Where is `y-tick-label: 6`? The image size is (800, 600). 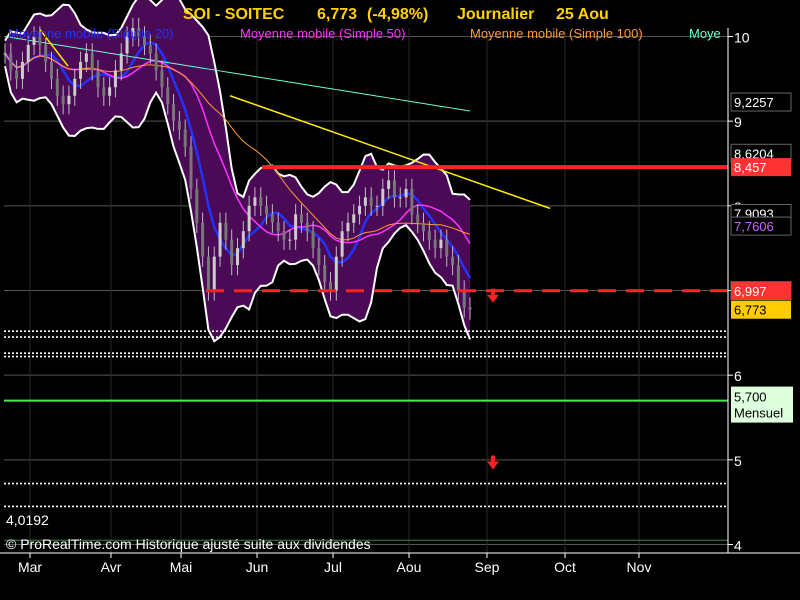 y-tick-label: 6 is located at coordinates (738, 376).